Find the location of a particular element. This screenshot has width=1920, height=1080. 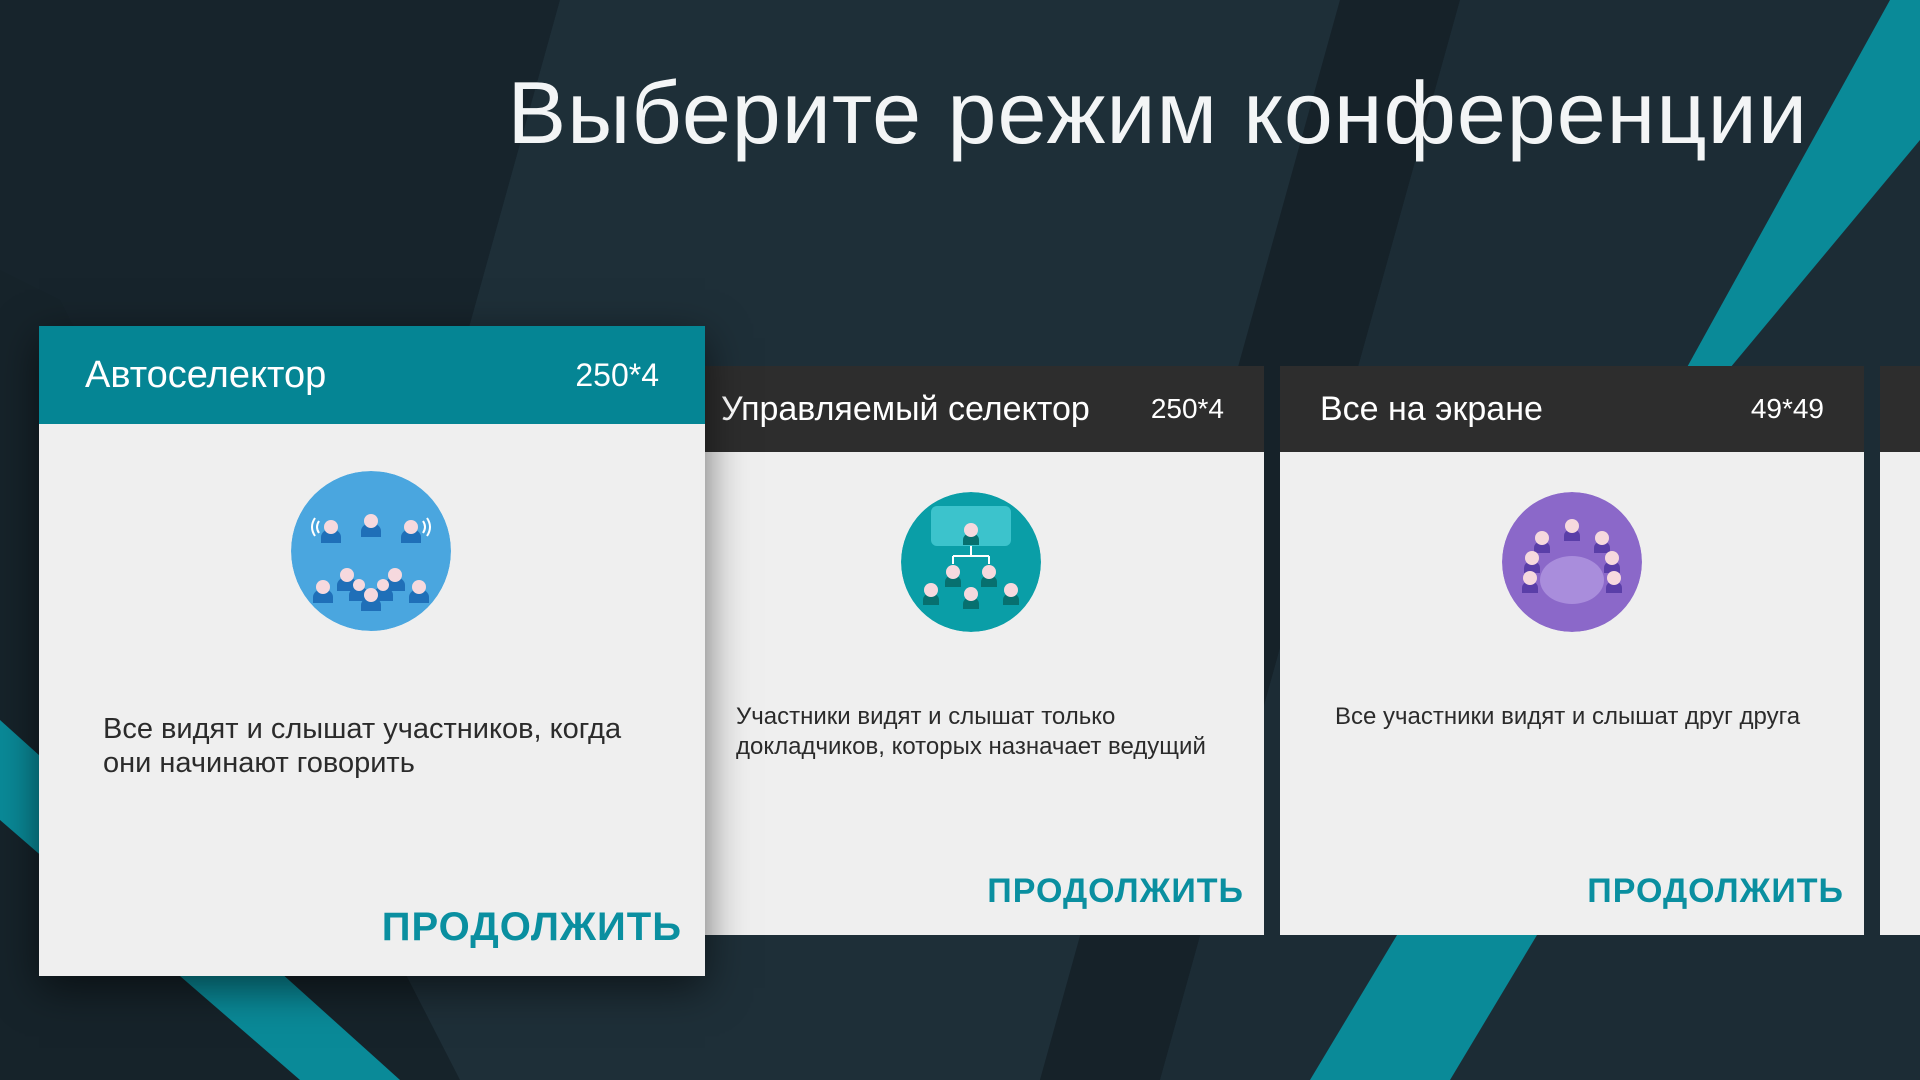

all-on-screen-icon is located at coordinates (1572, 562).